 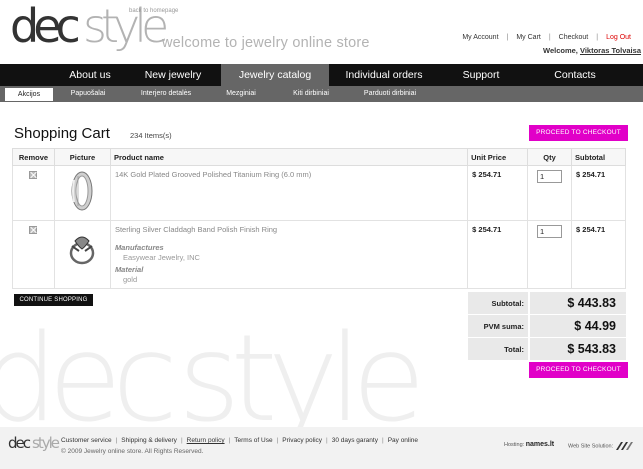 I want to click on subtotal-label: Subtotal:, so click(x=498, y=303).